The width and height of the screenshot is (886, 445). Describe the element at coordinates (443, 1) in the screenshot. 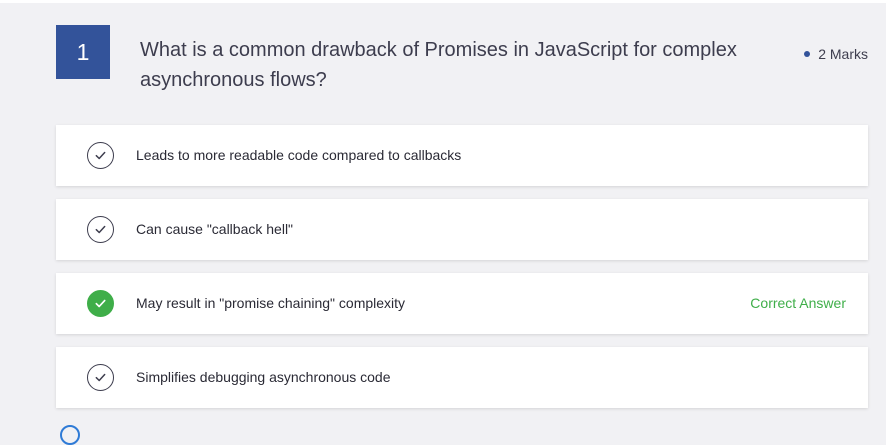

I see `top-divider` at that location.